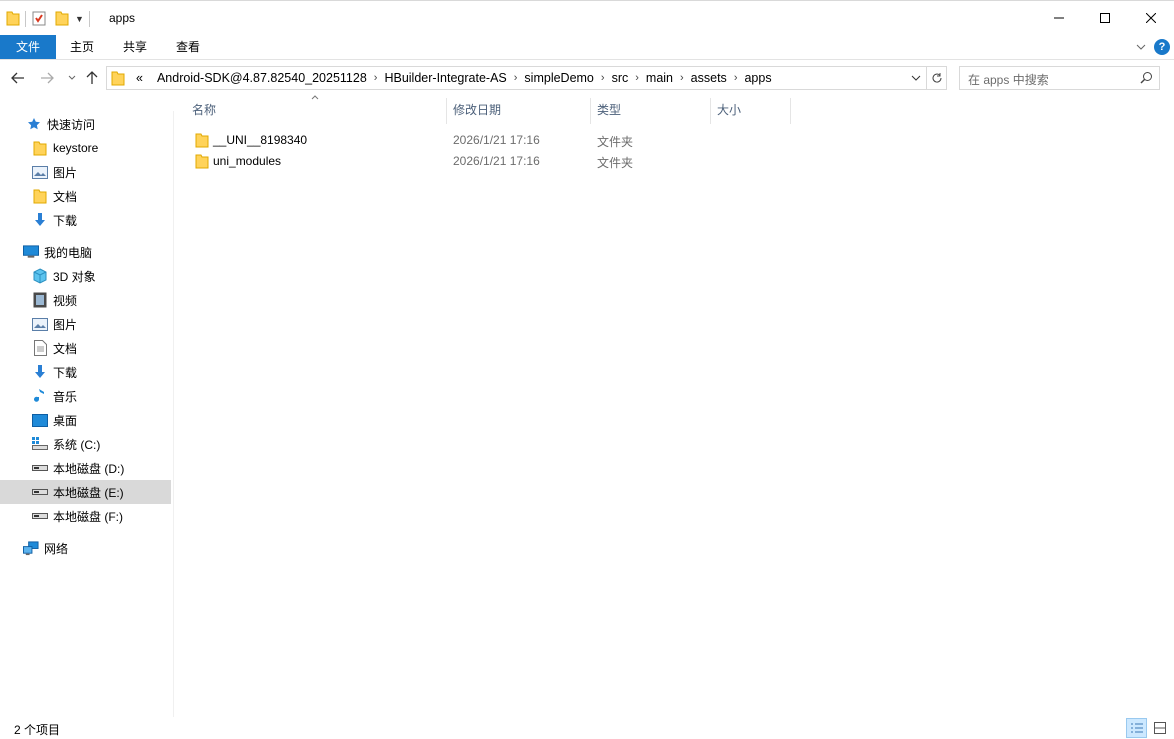  What do you see at coordinates (1136, 728) in the screenshot?
I see `details-view-button` at bounding box center [1136, 728].